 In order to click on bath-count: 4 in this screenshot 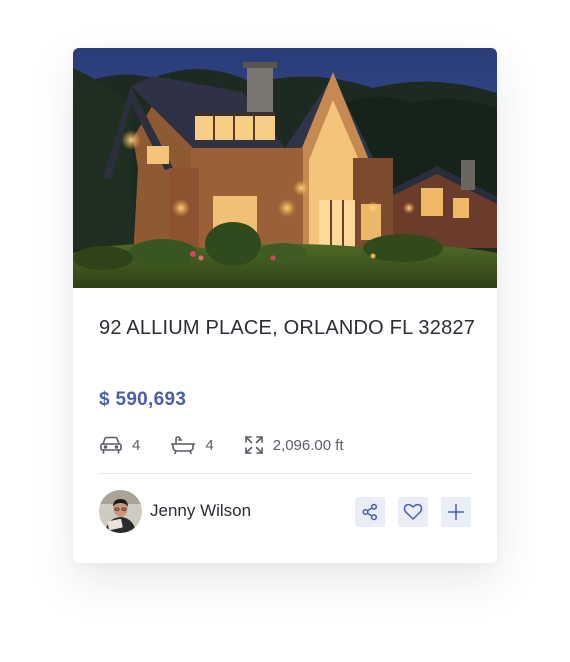, I will do `click(209, 445)`.